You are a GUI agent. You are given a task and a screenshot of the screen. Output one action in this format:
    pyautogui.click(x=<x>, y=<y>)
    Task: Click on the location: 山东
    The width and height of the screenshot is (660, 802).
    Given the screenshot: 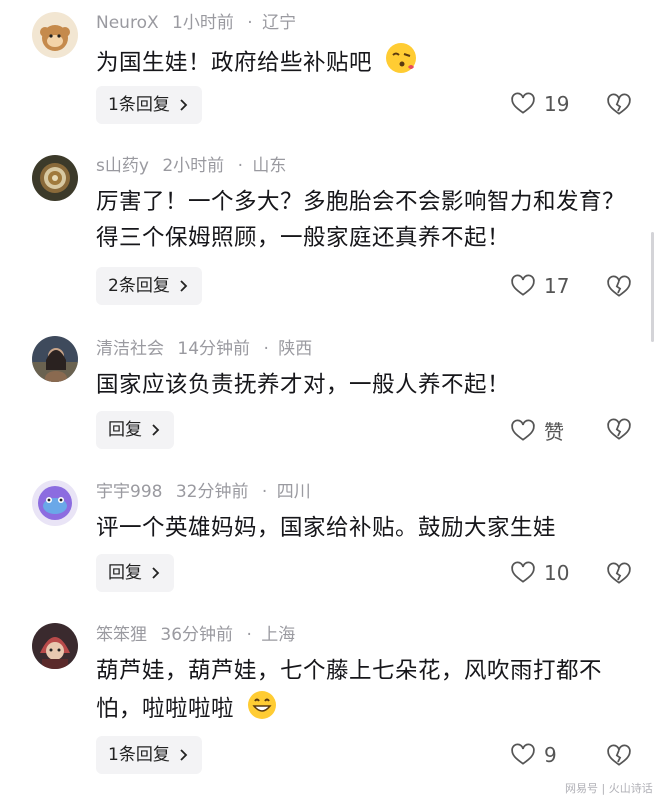 What is the action you would take?
    pyautogui.click(x=269, y=166)
    